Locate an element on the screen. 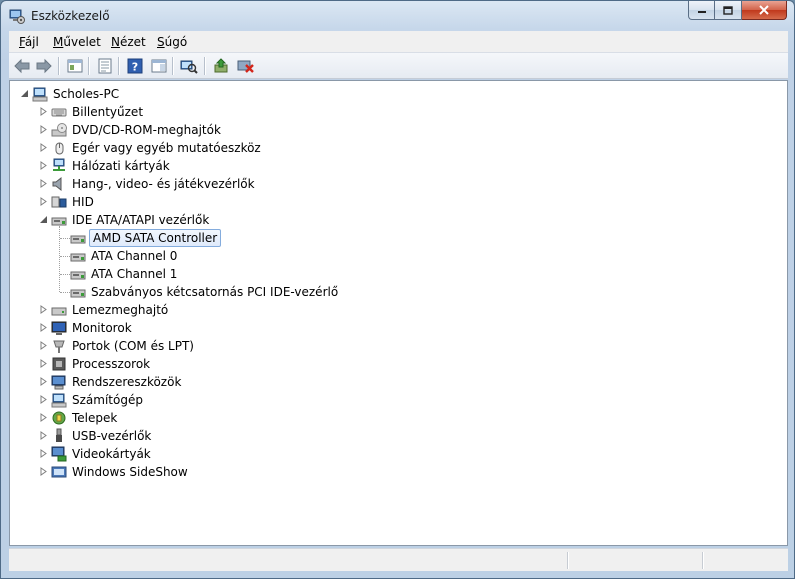 The image size is (795, 579). tree-category: Számítógép is located at coordinates (98, 400).